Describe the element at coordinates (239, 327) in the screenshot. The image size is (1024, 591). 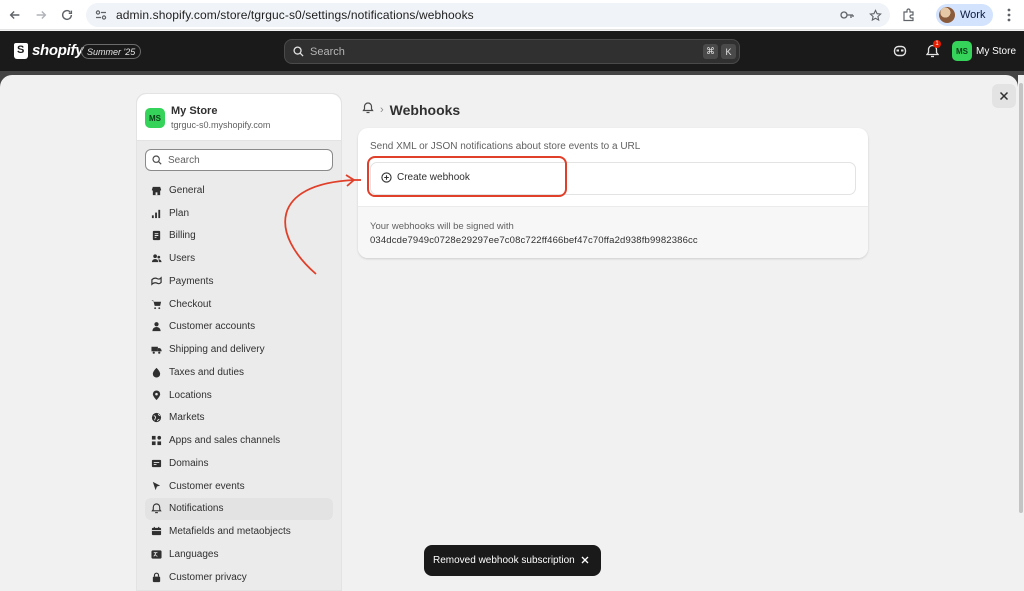
I see `sidebar-item-customer-accounts: Customer accounts` at that location.